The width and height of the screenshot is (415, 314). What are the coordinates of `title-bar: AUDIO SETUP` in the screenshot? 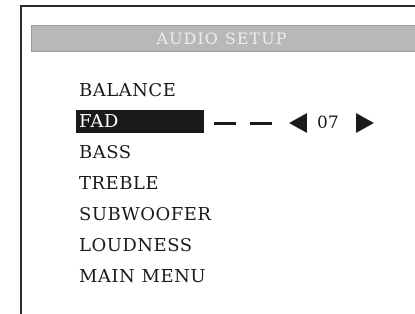 It's located at (223, 38).